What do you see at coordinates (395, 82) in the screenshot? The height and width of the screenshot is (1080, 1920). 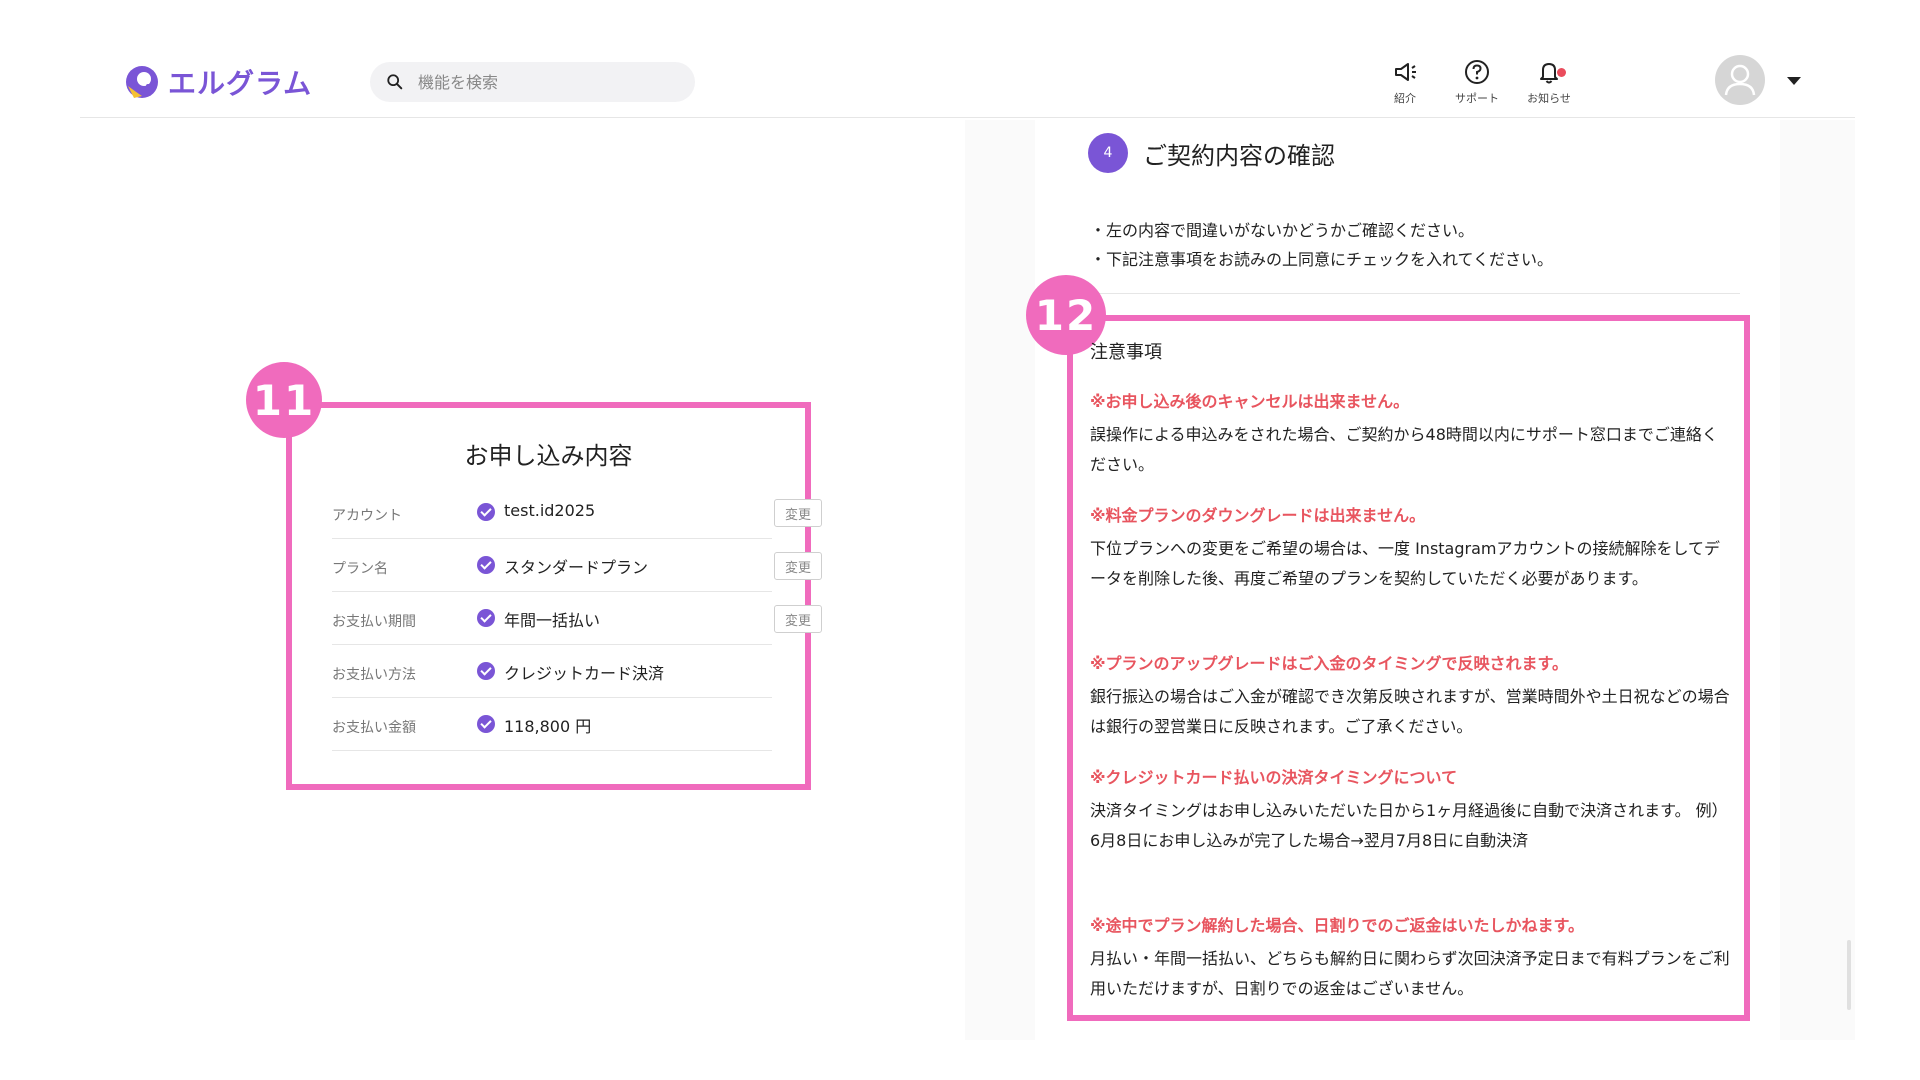 I see `search-icon` at bounding box center [395, 82].